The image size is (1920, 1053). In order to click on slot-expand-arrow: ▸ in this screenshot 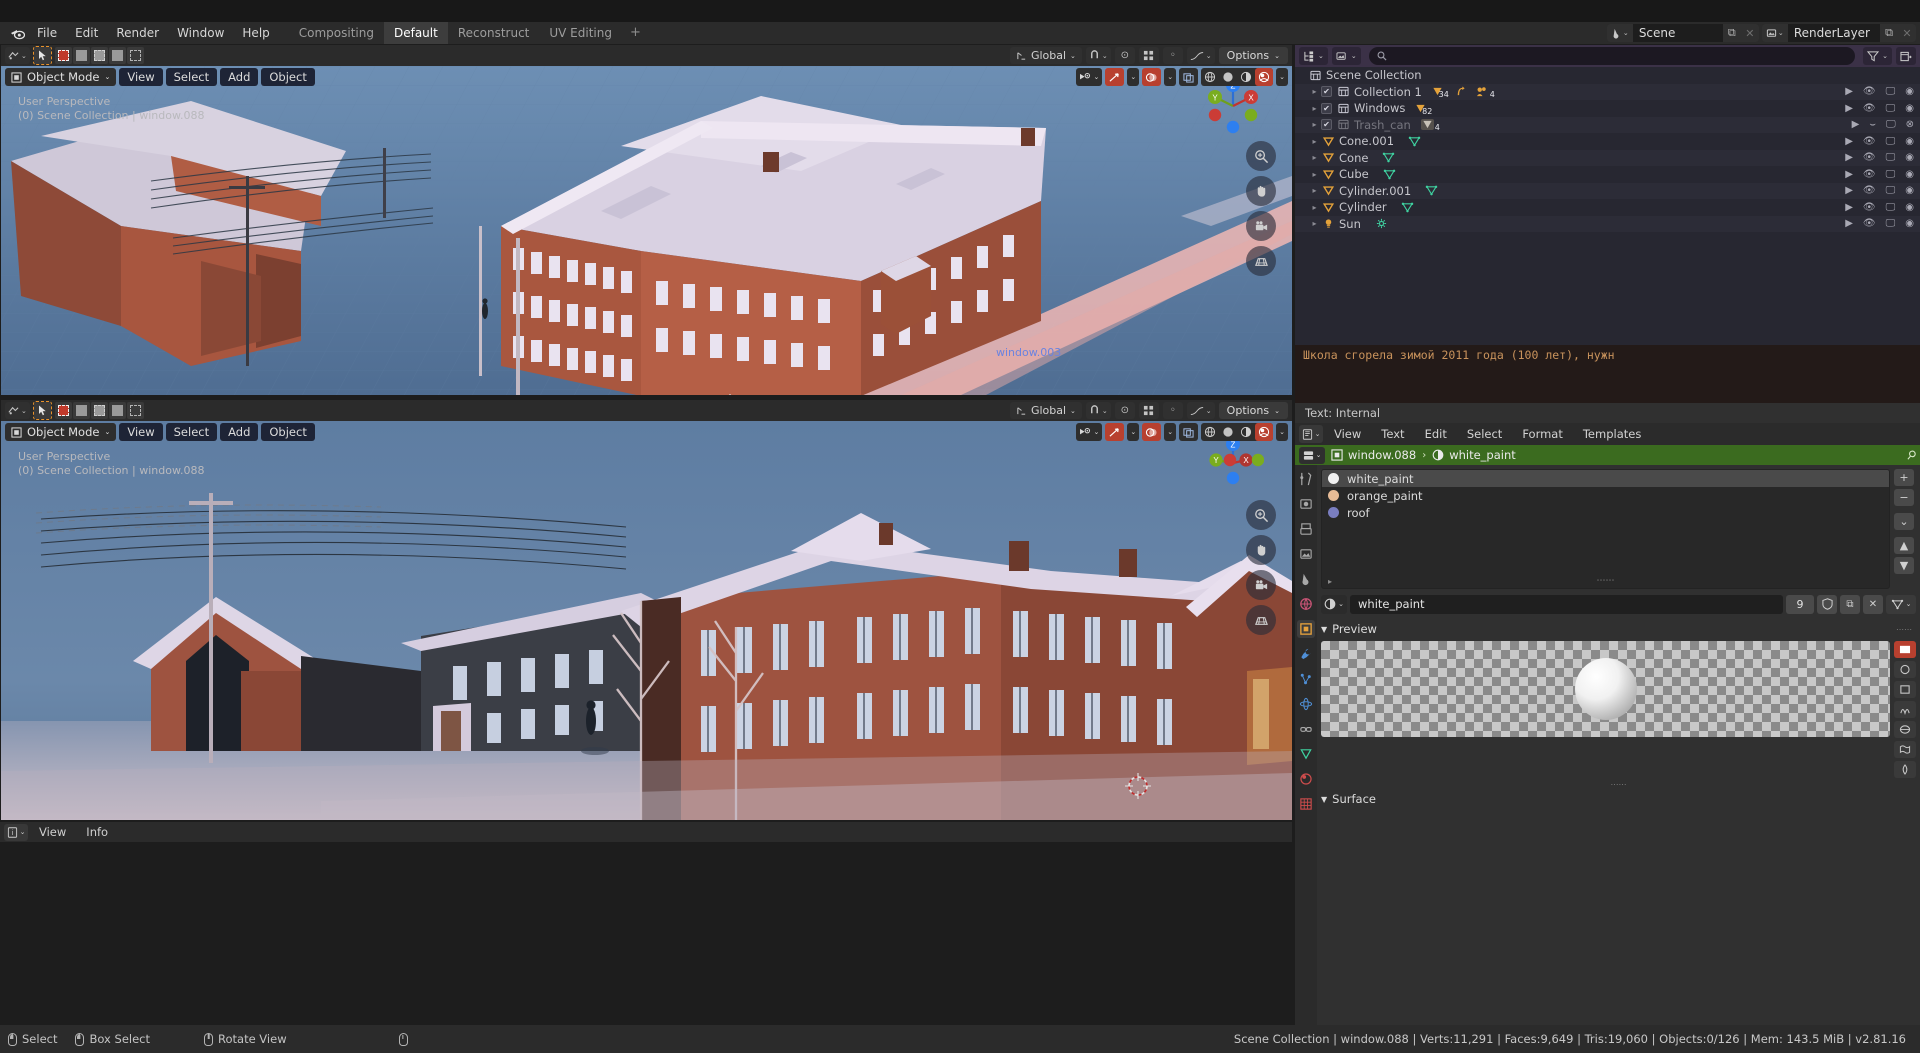, I will do `click(1330, 581)`.